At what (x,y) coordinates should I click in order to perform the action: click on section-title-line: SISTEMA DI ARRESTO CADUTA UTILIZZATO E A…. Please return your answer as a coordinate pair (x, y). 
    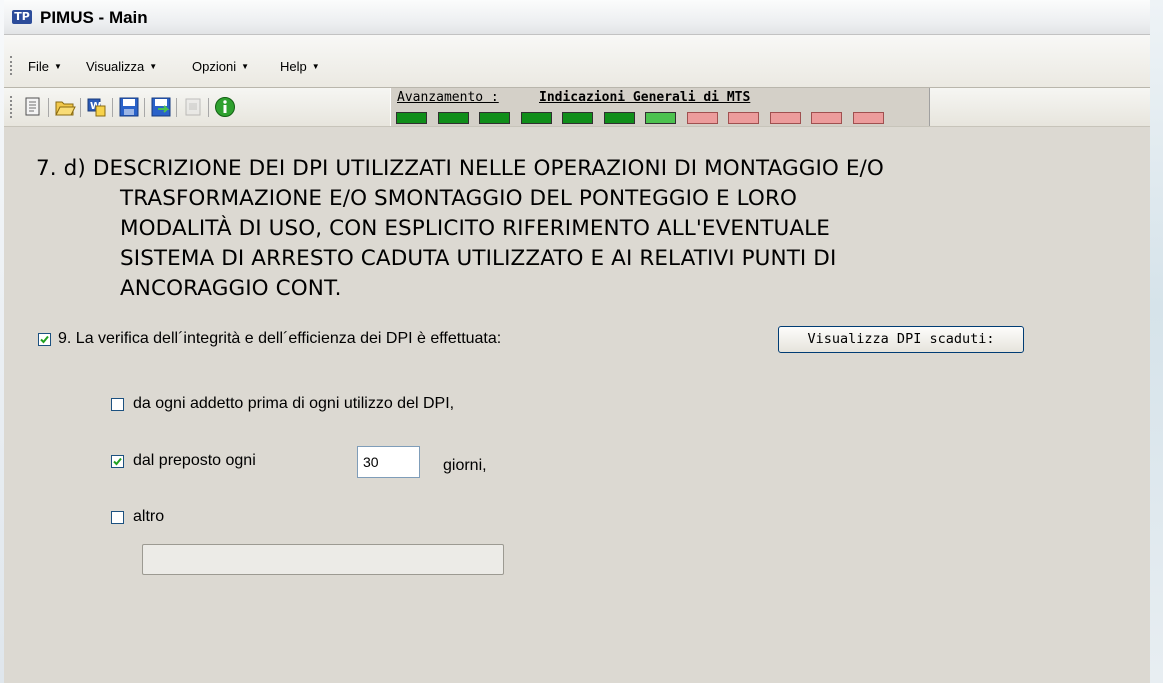
    Looking at the image, I should click on (478, 258).